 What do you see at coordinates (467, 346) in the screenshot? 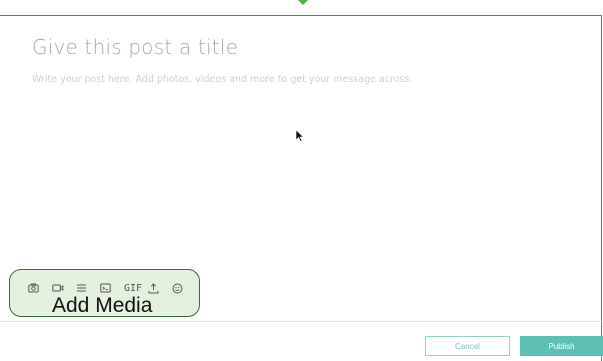
I see `cancel-button: Cancel` at bounding box center [467, 346].